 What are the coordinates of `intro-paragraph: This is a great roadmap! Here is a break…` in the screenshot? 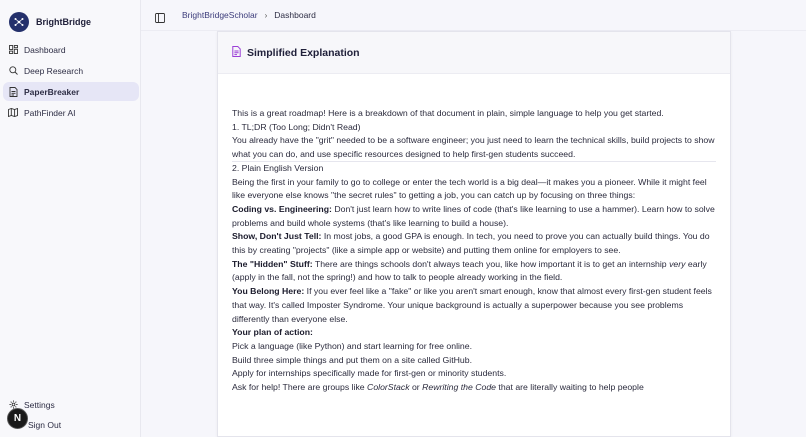 It's located at (448, 113).